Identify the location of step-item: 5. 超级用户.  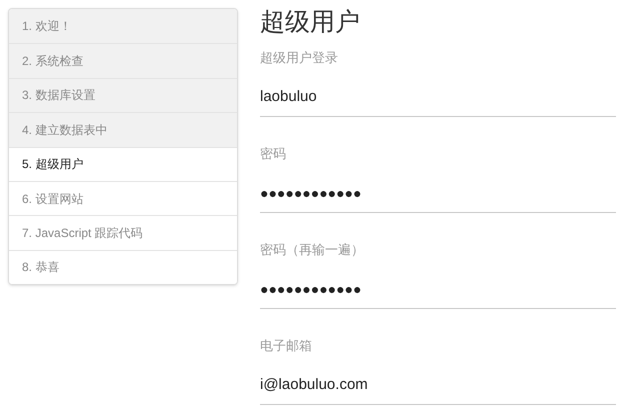
(123, 163).